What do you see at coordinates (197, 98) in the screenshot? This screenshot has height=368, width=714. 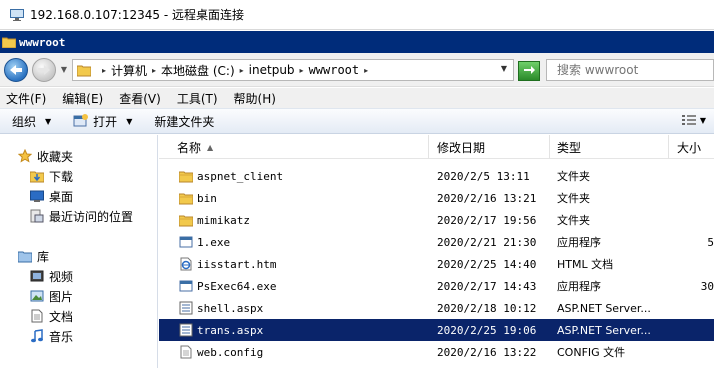 I see `menu-tools: 工具(T)` at bounding box center [197, 98].